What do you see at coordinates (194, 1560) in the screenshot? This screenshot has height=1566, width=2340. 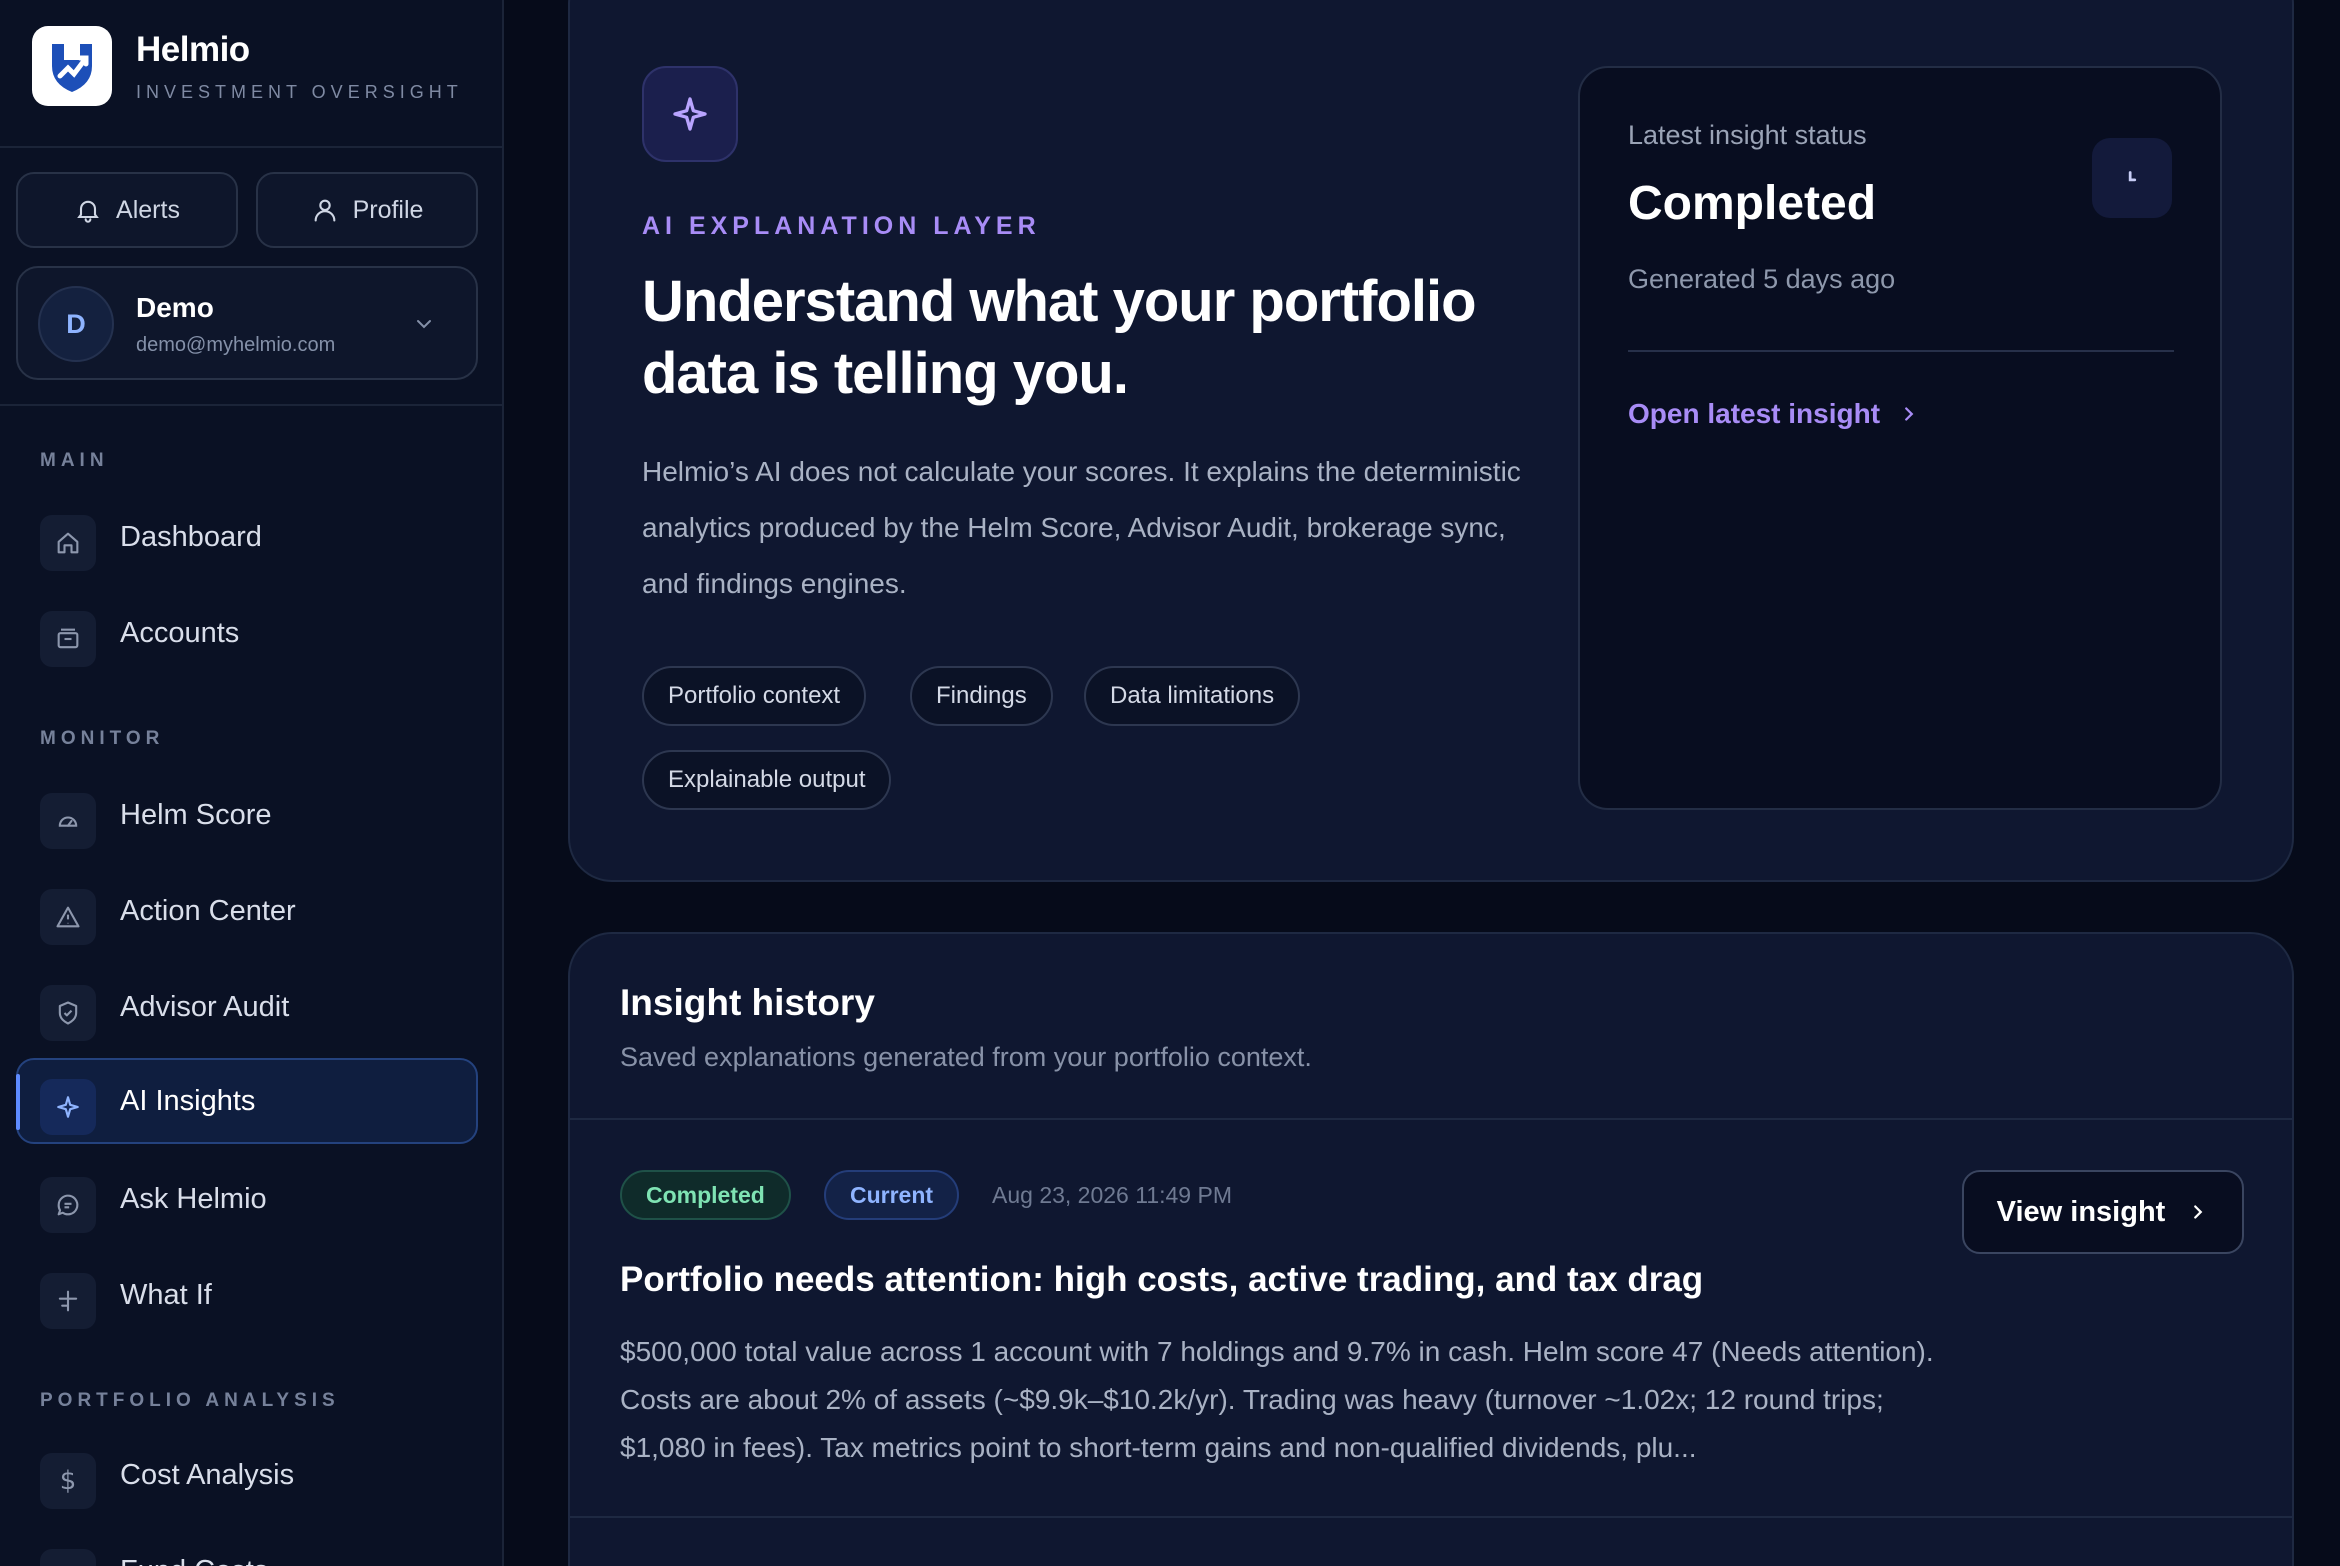 I see `sidebar-item-label: Fund Costs` at bounding box center [194, 1560].